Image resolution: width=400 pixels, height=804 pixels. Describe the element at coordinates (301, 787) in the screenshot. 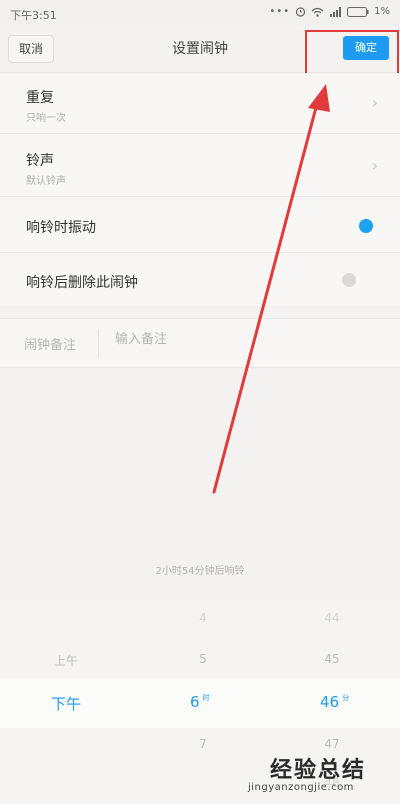

I see `watermark-url: jingyanzongjie.com` at that location.